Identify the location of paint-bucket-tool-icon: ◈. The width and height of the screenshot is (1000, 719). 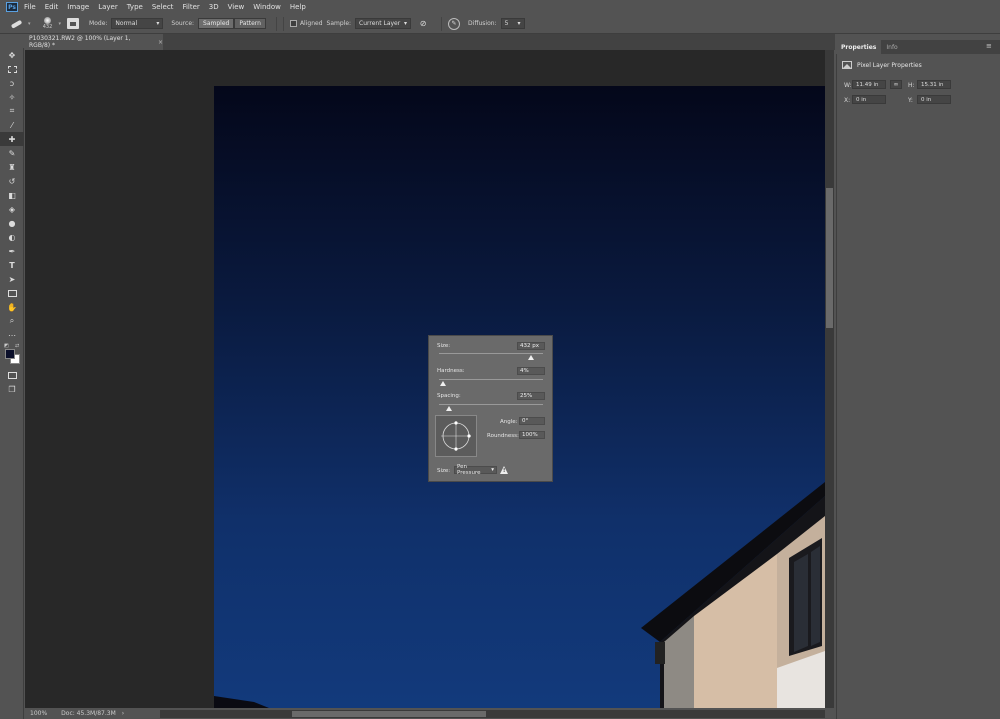
(12, 209).